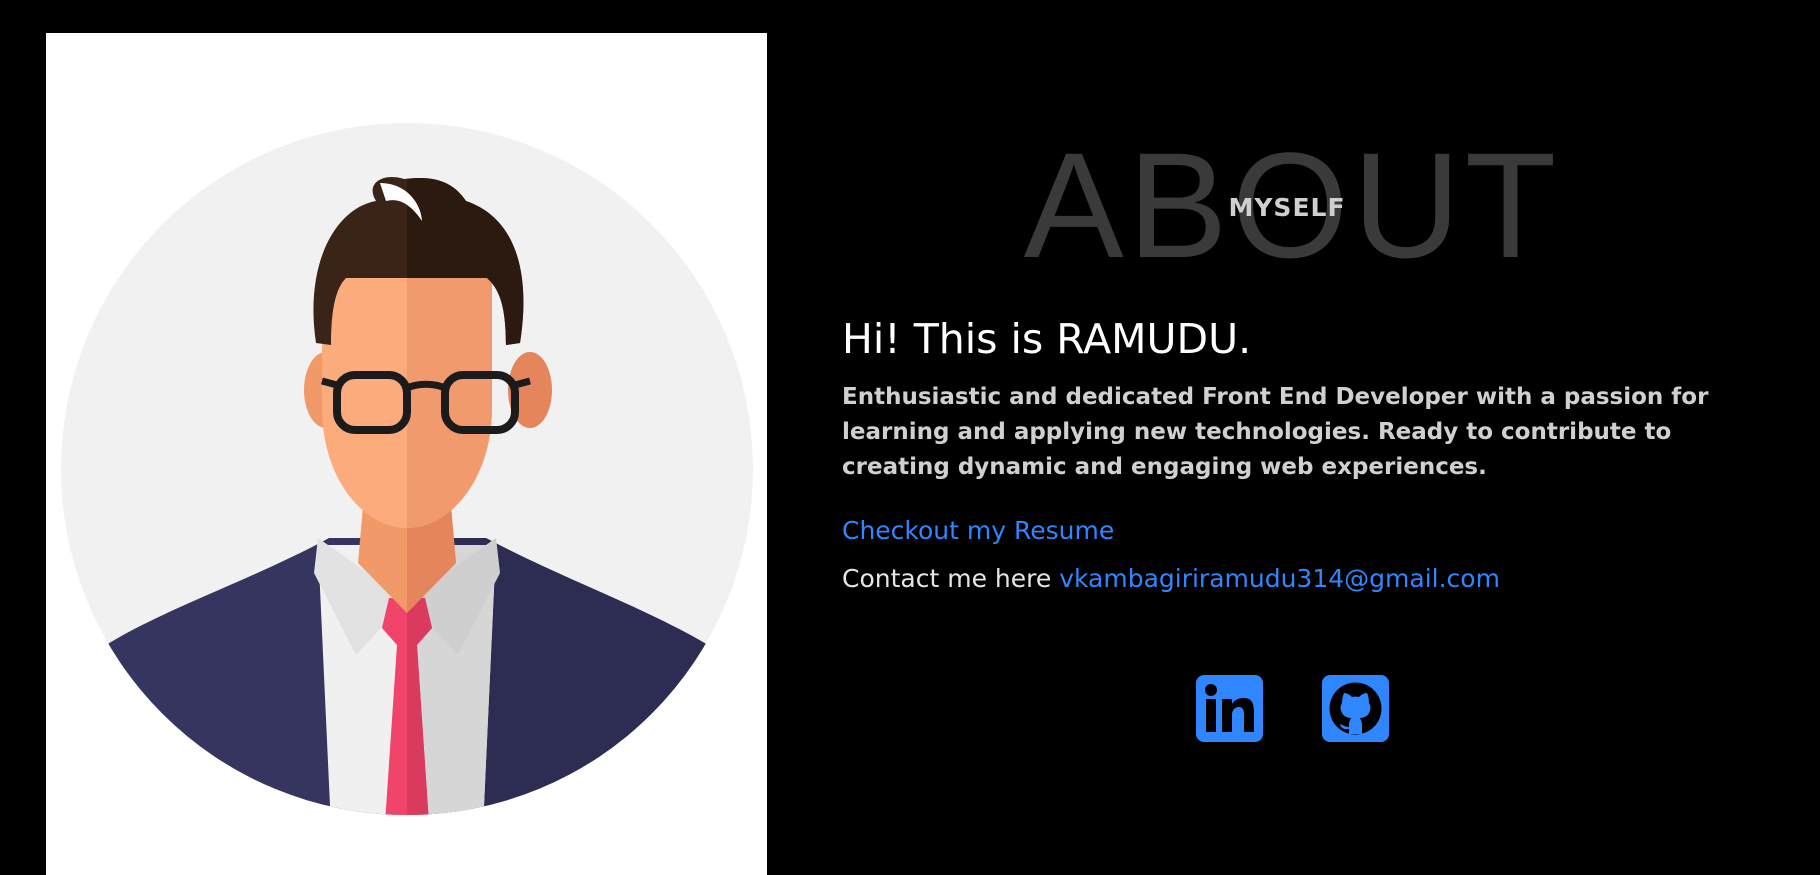  I want to click on github-icon, so click(1355, 708).